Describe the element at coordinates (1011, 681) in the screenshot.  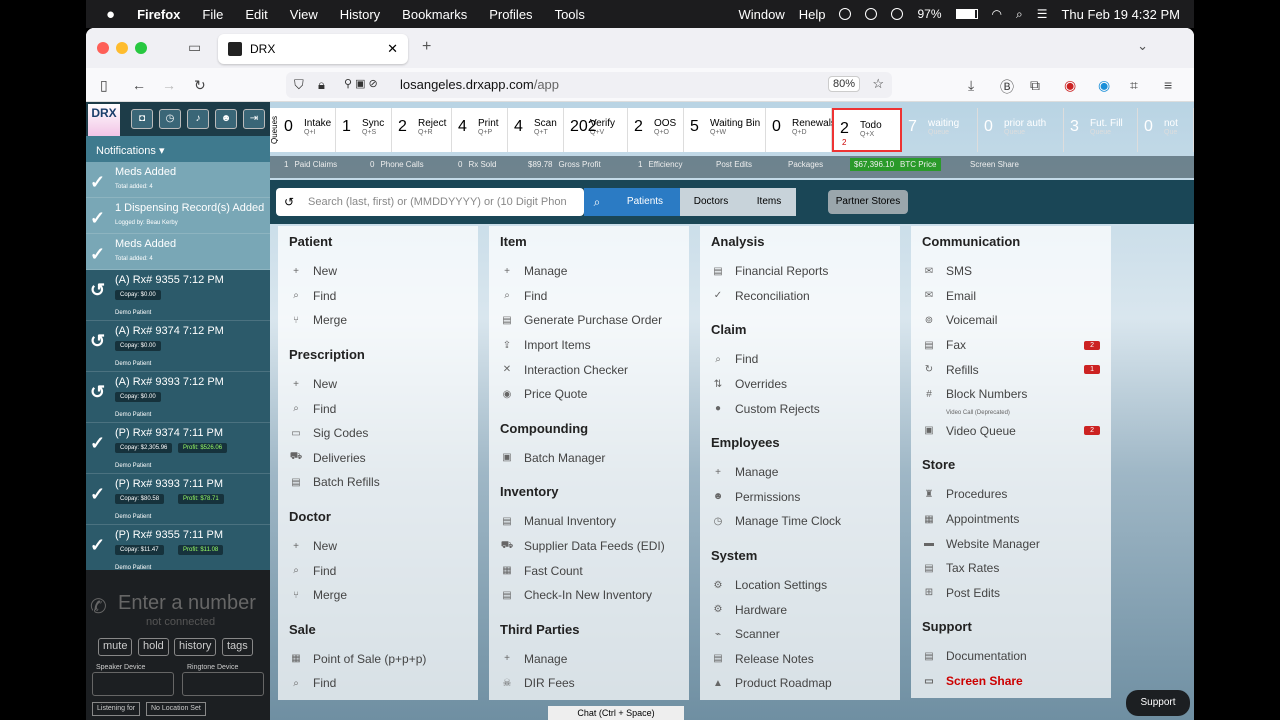
I see `menu-item-screen-share: ▭ Screen Share` at that location.